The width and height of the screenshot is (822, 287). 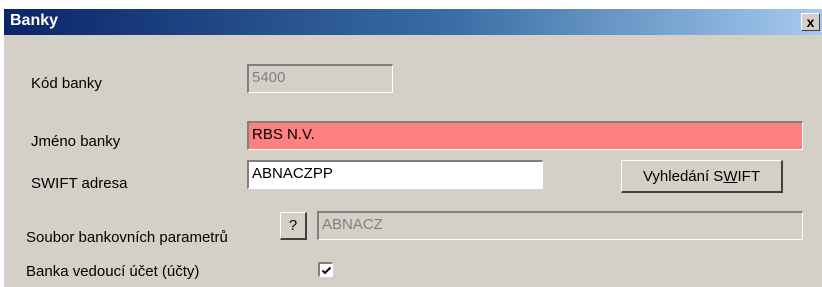 I want to click on bank-params-help-button: ?, so click(x=293, y=226).